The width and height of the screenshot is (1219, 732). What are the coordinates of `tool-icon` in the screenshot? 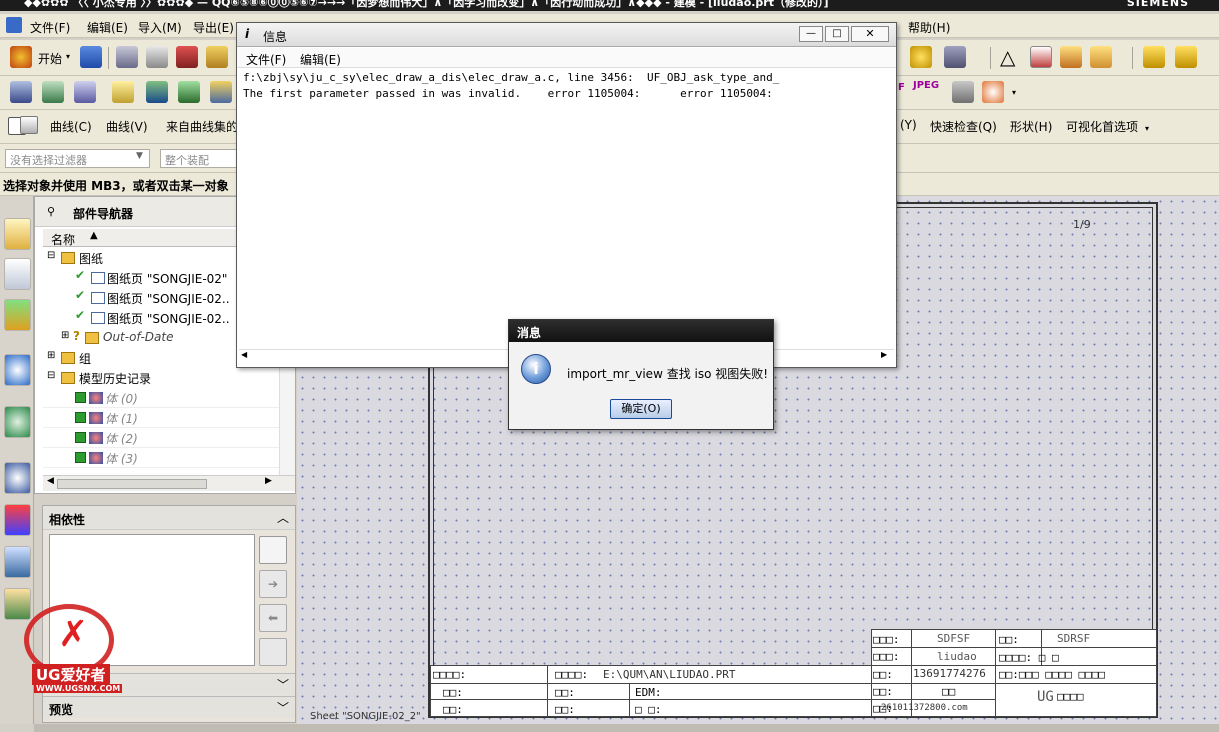 It's located at (187, 57).